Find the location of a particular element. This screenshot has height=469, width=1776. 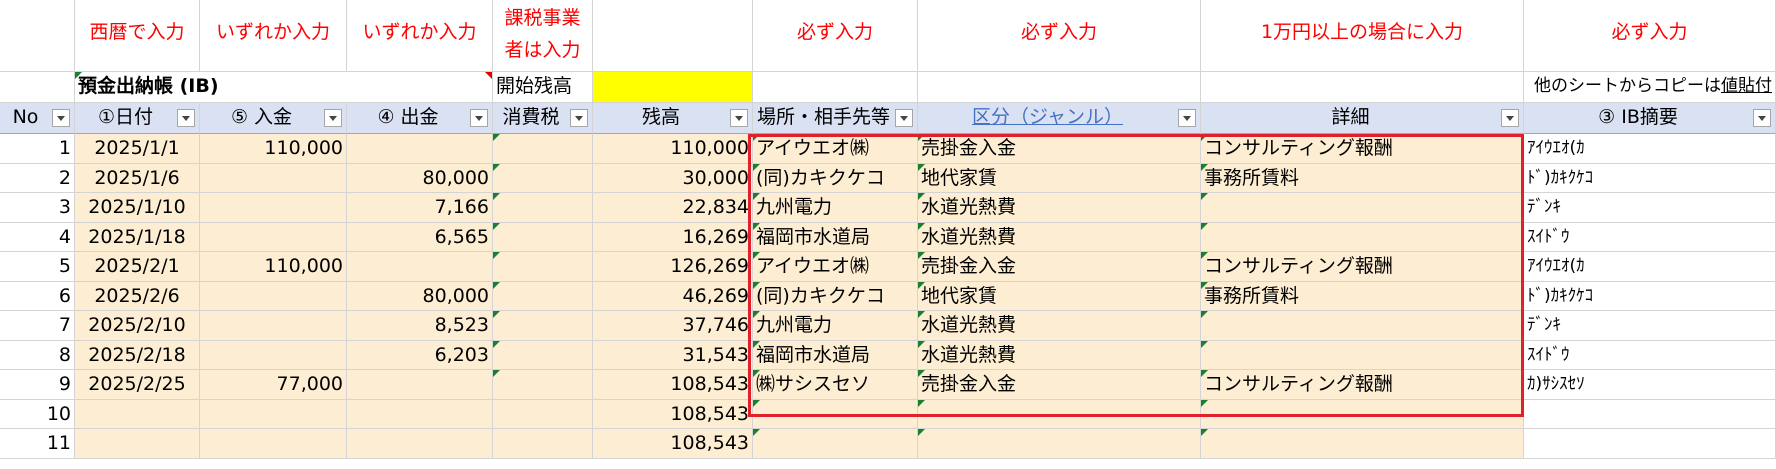

sheet-title: 預金出納帳 (IB) is located at coordinates (211, 87).